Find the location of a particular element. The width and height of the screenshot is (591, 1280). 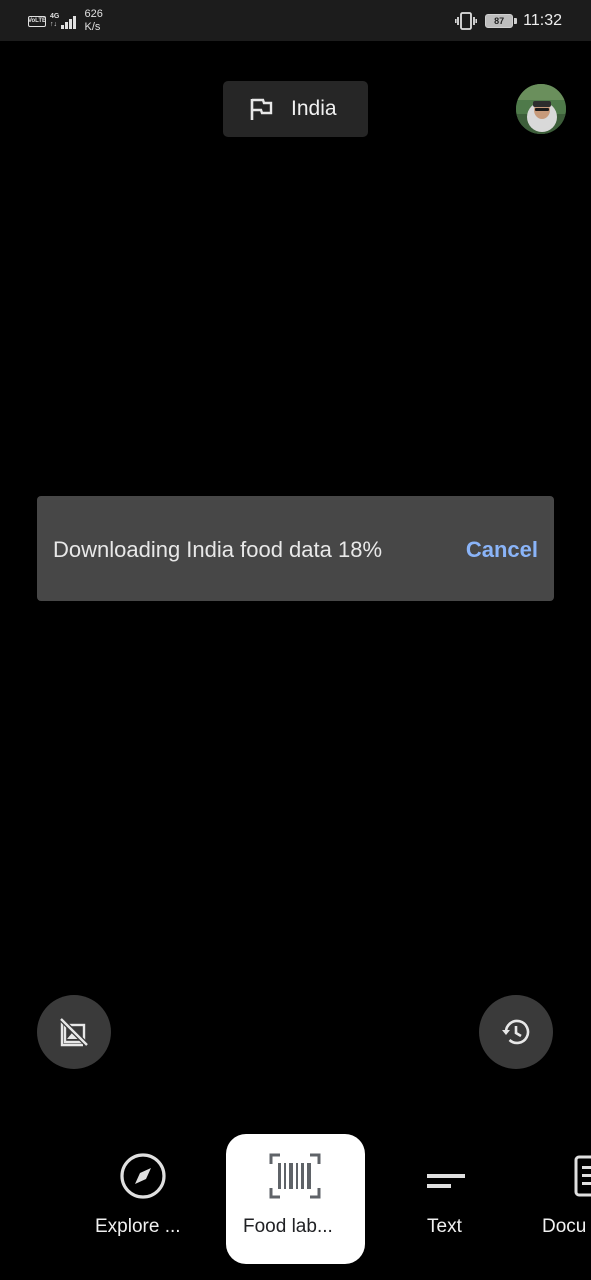

history-icon is located at coordinates (516, 1032).